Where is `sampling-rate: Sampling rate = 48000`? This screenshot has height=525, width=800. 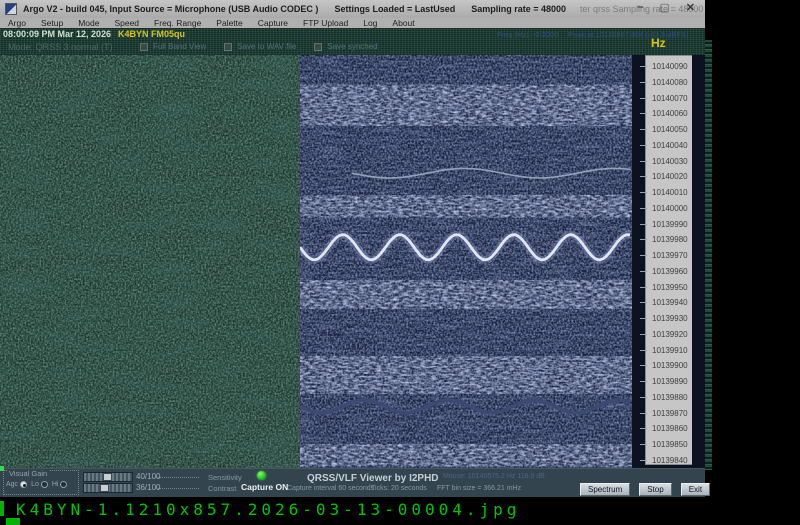
sampling-rate: Sampling rate = 48000 is located at coordinates (519, 9).